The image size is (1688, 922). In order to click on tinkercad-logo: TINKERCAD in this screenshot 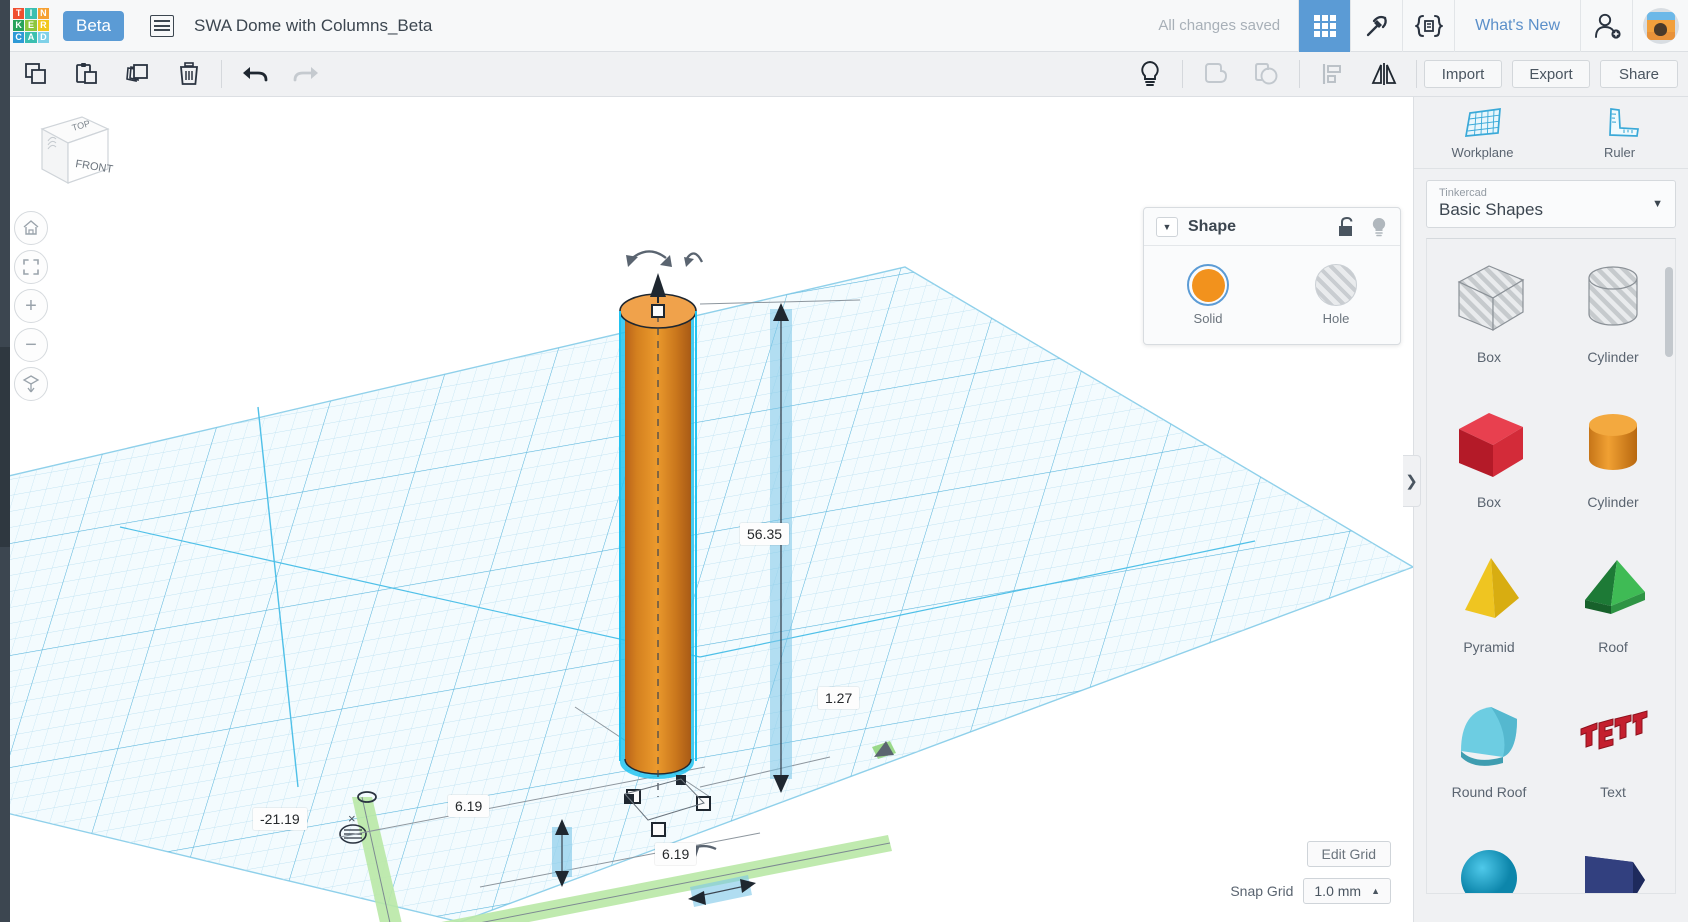, I will do `click(31, 25)`.